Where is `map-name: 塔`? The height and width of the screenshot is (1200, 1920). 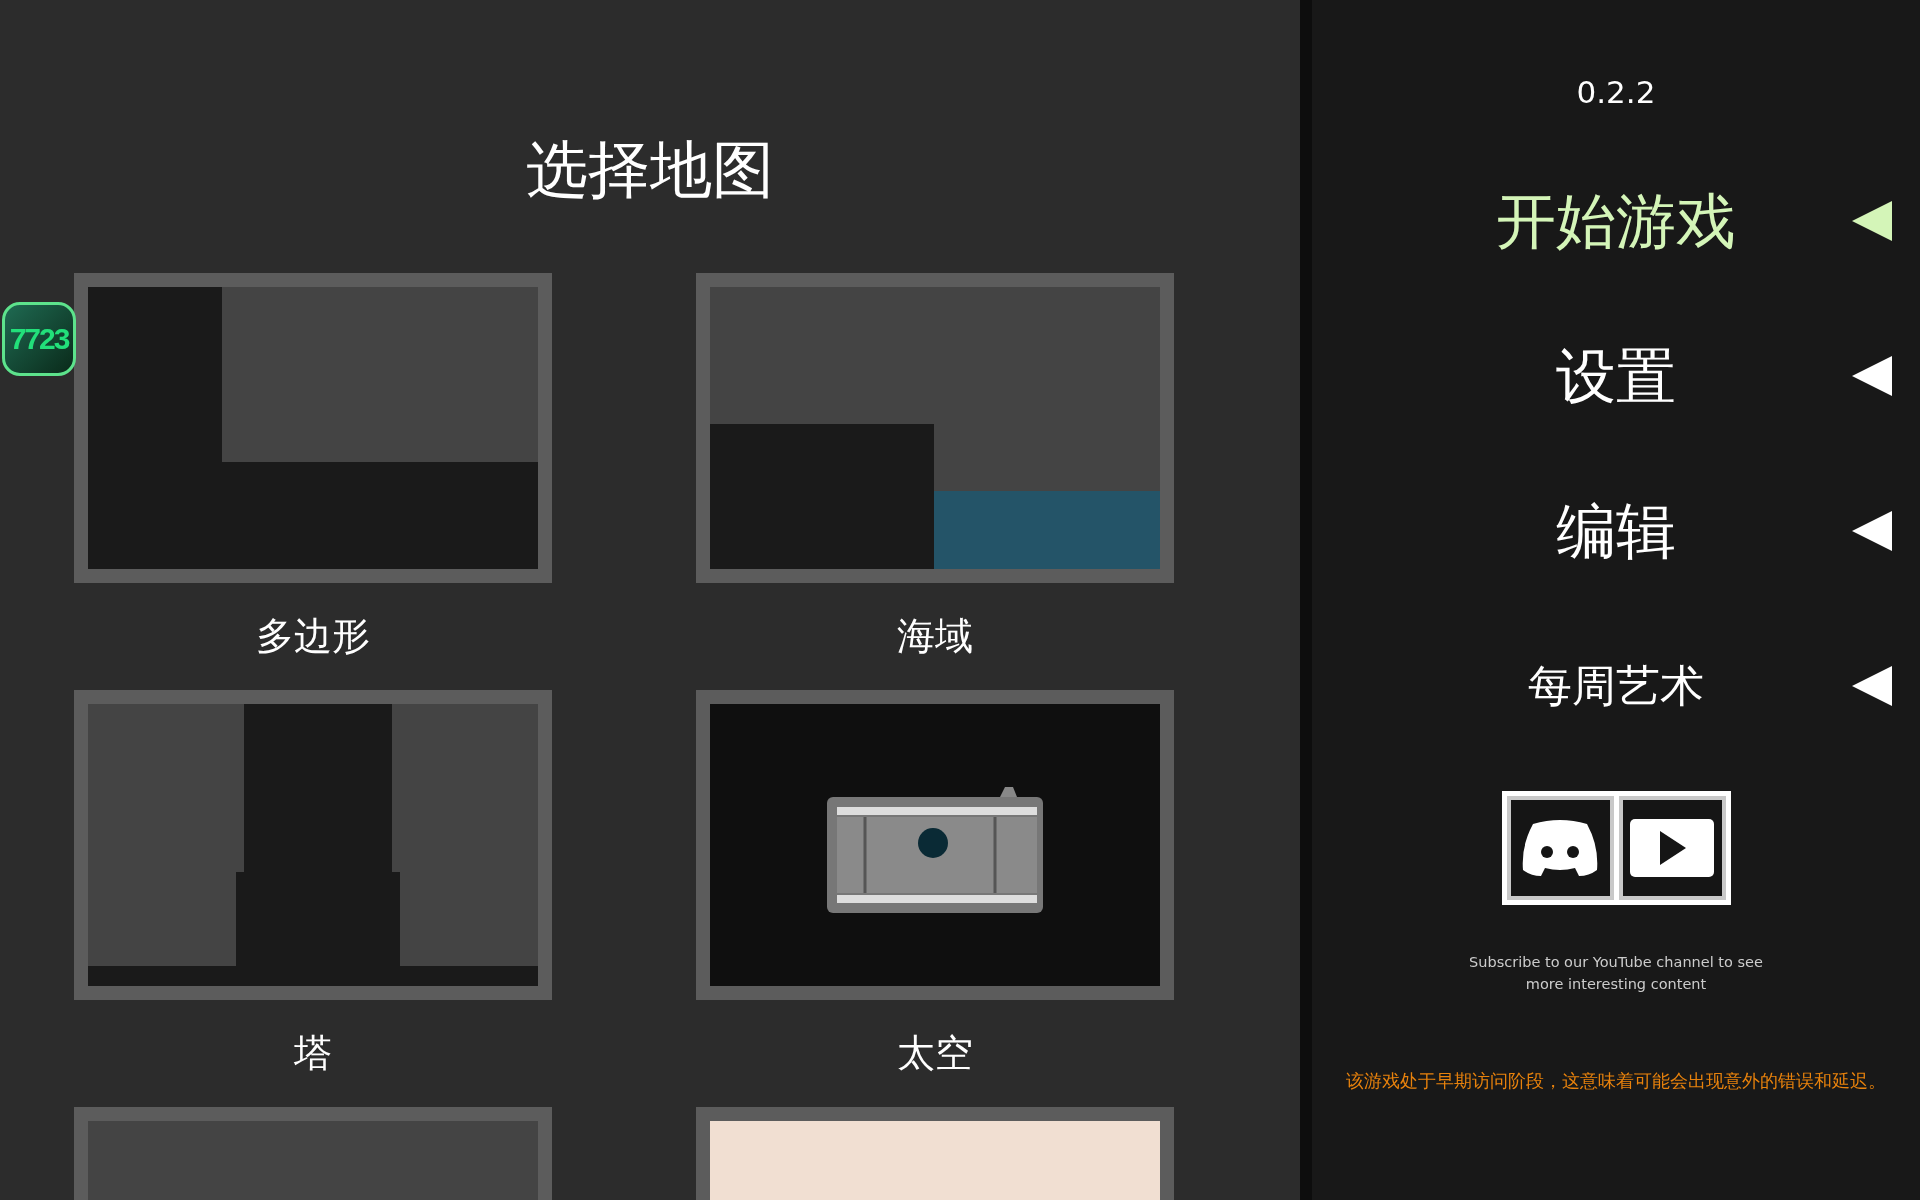 map-name: 塔 is located at coordinates (313, 1053).